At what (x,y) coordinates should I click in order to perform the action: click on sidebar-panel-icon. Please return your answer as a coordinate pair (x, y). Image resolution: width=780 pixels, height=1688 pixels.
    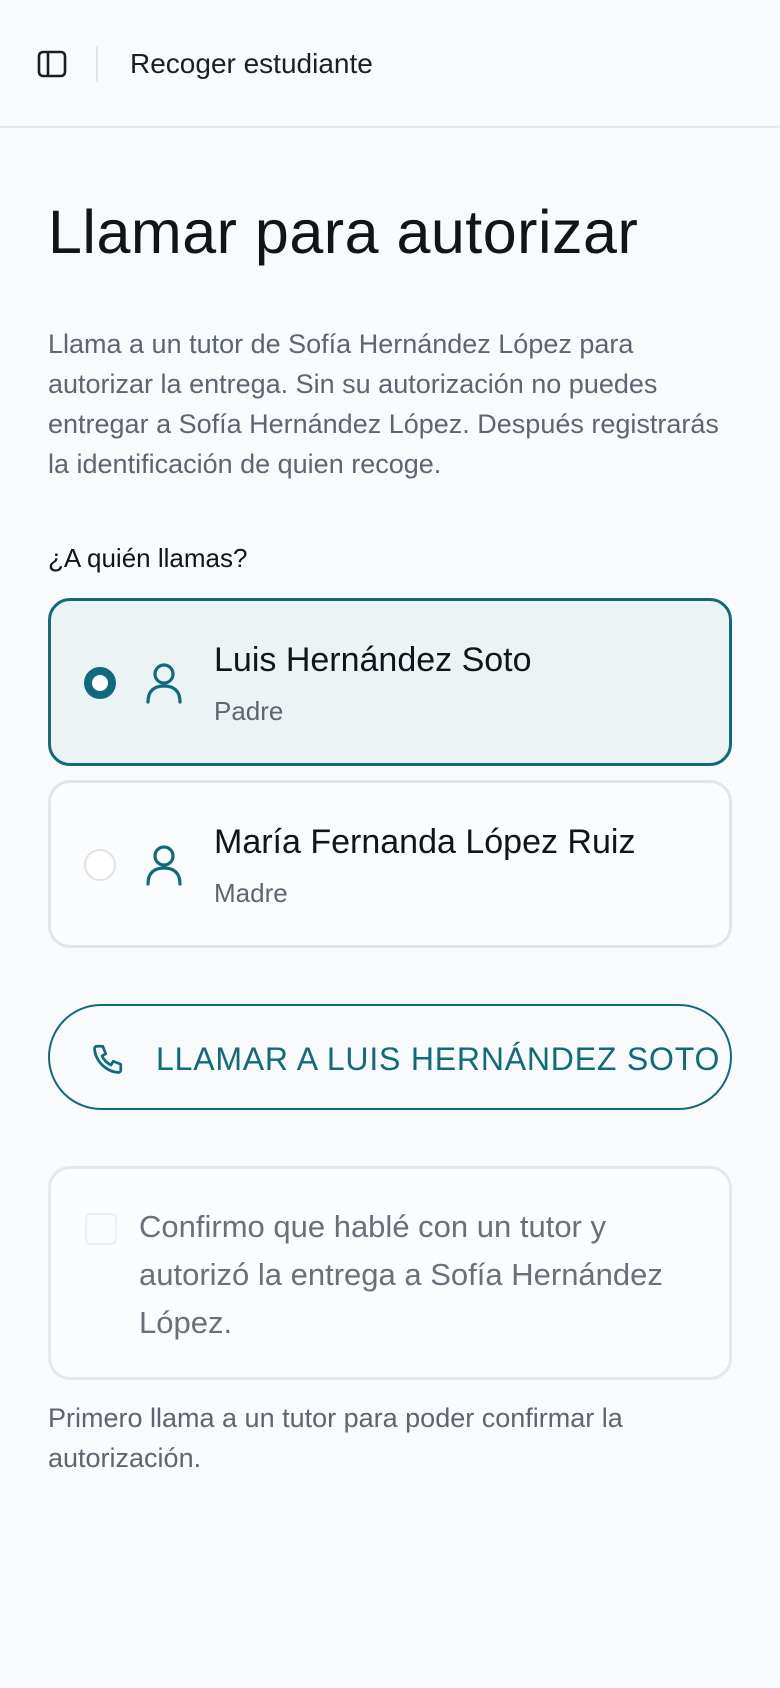
    Looking at the image, I should click on (52, 64).